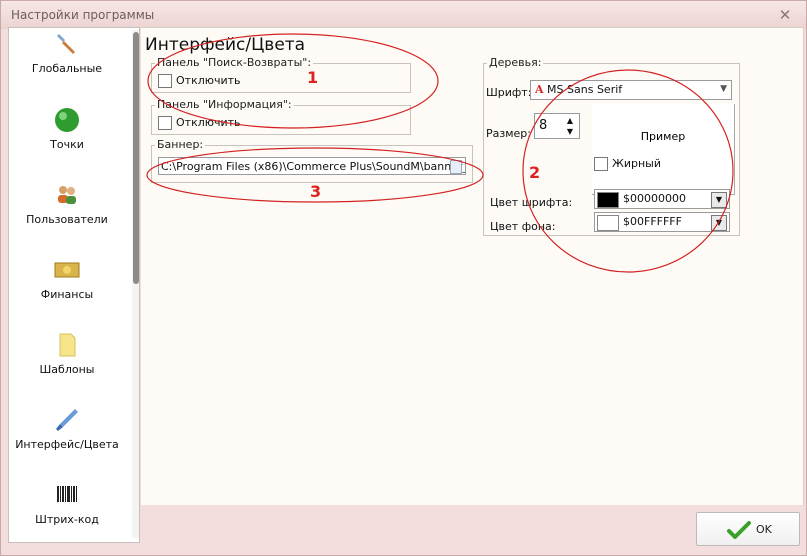  Describe the element at coordinates (739, 530) in the screenshot. I see `checkmark-icon` at that location.